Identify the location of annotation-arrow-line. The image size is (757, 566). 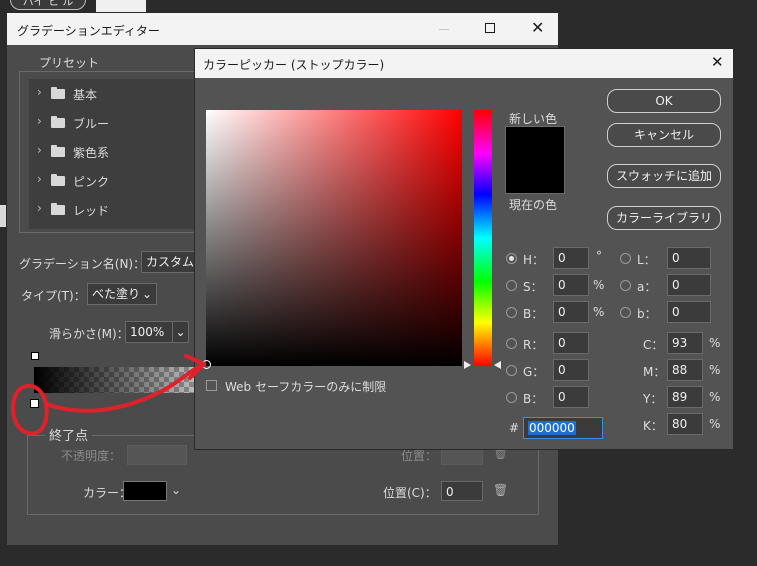
(123, 388).